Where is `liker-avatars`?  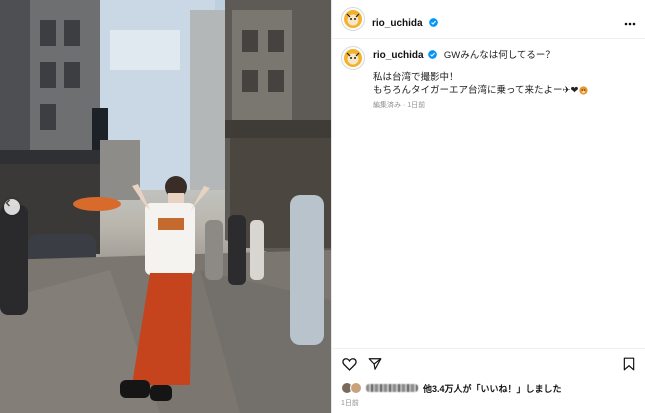
liker-avatars is located at coordinates (351, 388).